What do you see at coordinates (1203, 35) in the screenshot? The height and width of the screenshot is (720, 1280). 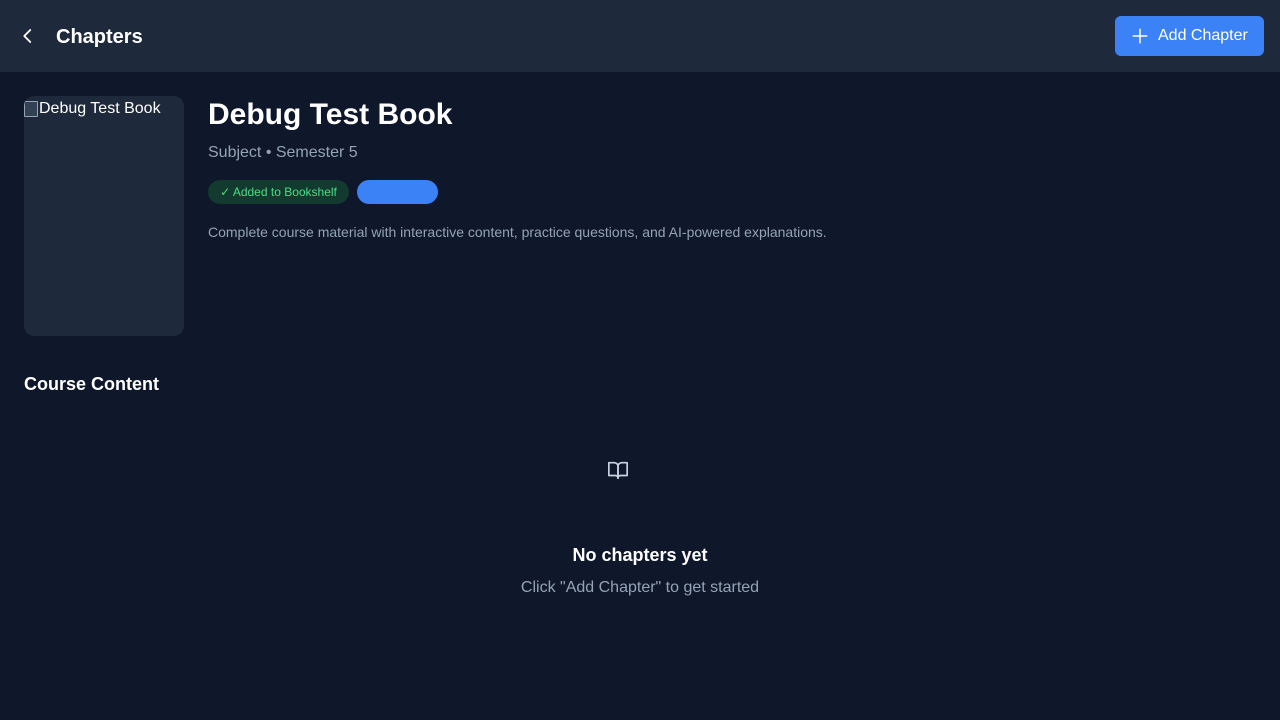 I see `add-chapter-label: Add Chapter` at bounding box center [1203, 35].